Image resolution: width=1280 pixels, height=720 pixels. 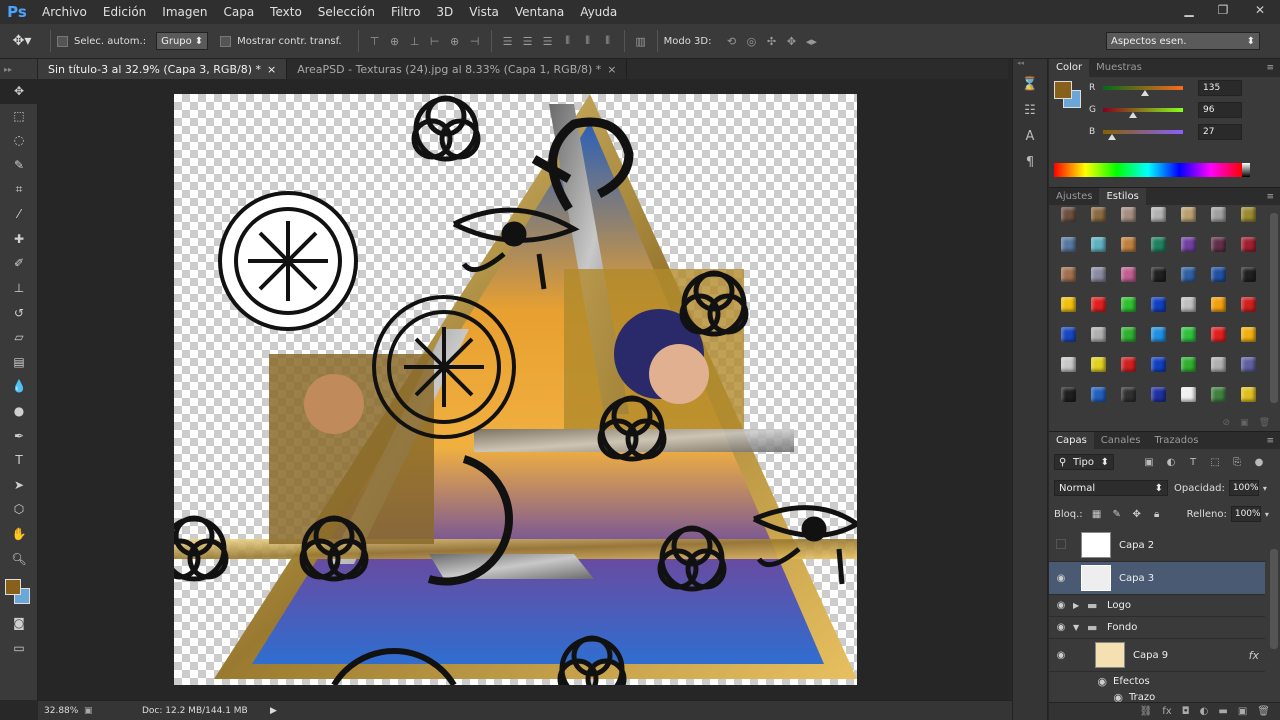 What do you see at coordinates (1084, 462) in the screenshot?
I see `layer-filter-dropdown: ⚲ Tipo ⬍` at bounding box center [1084, 462].